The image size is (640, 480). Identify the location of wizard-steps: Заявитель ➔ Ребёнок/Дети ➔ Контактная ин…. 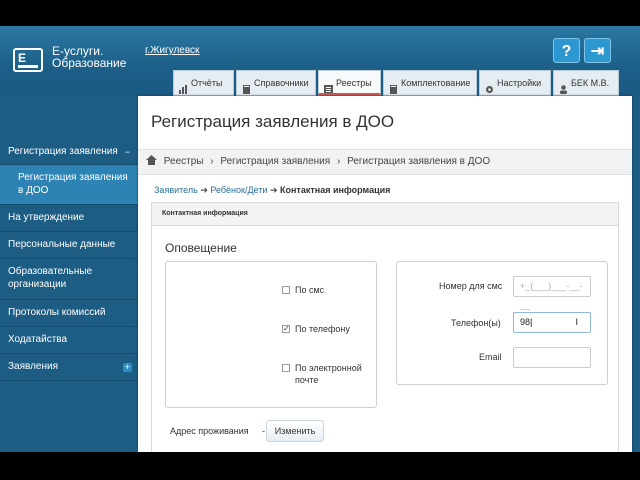
(272, 190).